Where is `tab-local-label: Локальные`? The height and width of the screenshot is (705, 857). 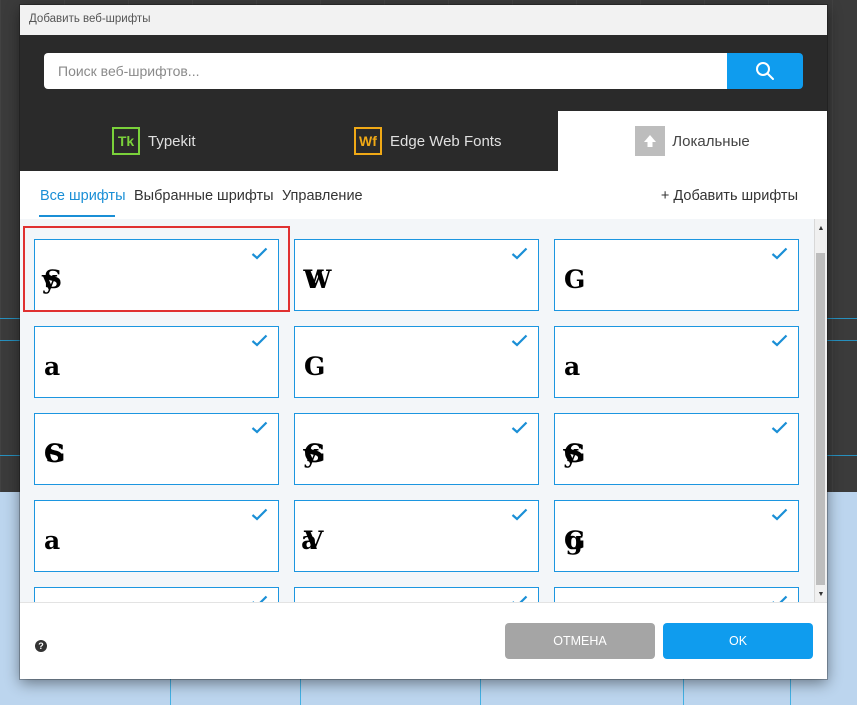
tab-local-label: Локальные is located at coordinates (711, 141).